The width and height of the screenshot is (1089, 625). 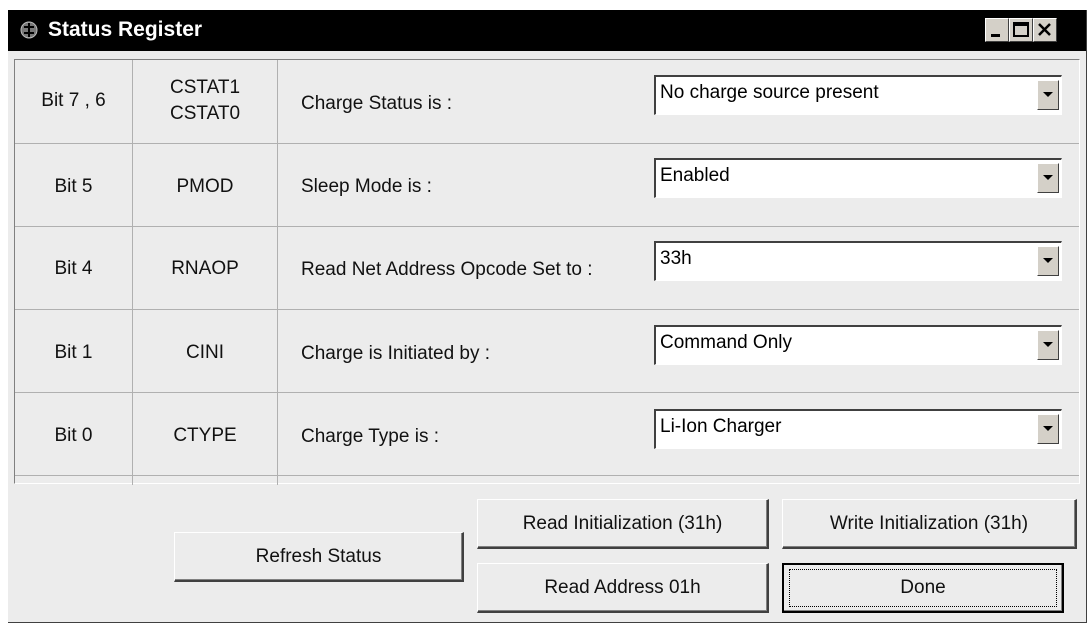 I want to click on read-initialization-button: Read Initialization (31h), so click(x=623, y=524).